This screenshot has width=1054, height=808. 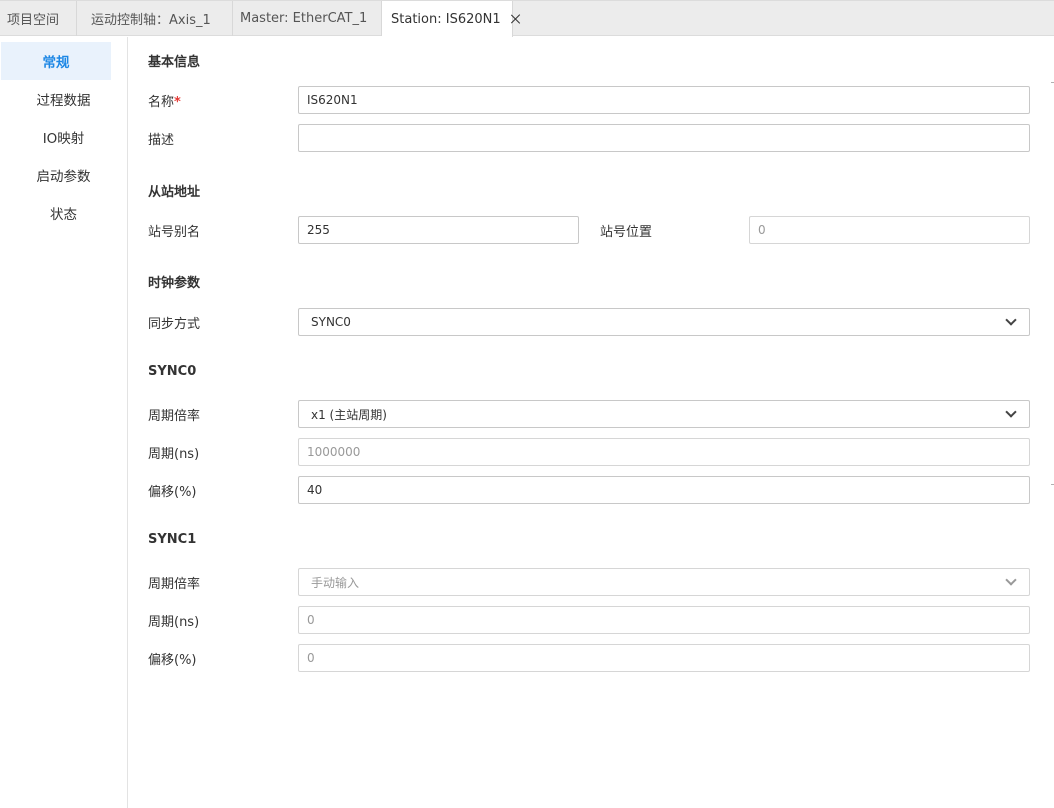 I want to click on section-title-basic: 基本信息, so click(x=174, y=62).